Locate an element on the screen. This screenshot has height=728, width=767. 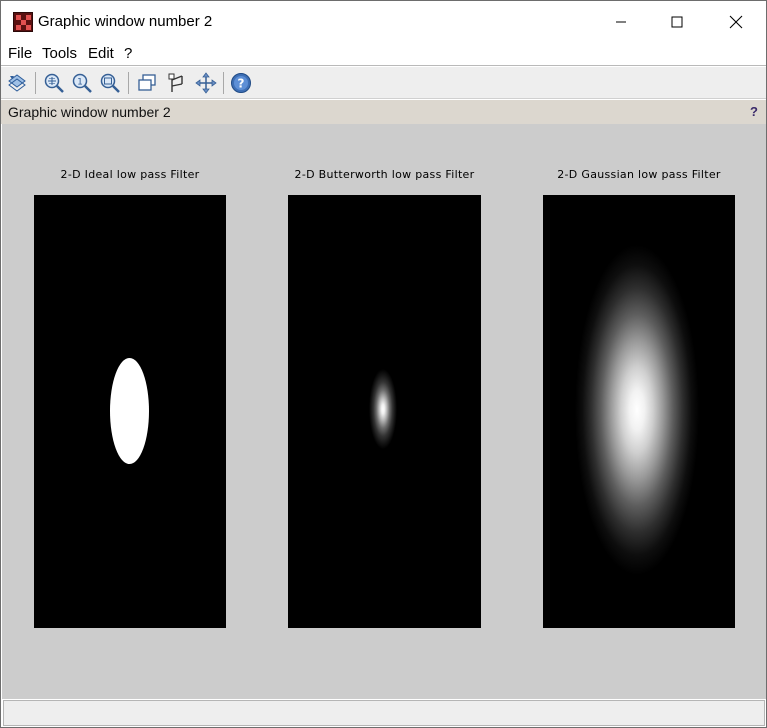
pan-icon is located at coordinates (206, 83).